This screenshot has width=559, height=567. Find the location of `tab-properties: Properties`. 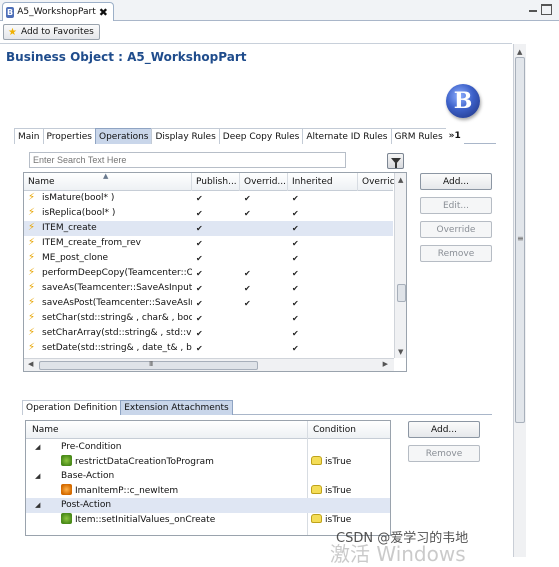

tab-properties: Properties is located at coordinates (69, 136).